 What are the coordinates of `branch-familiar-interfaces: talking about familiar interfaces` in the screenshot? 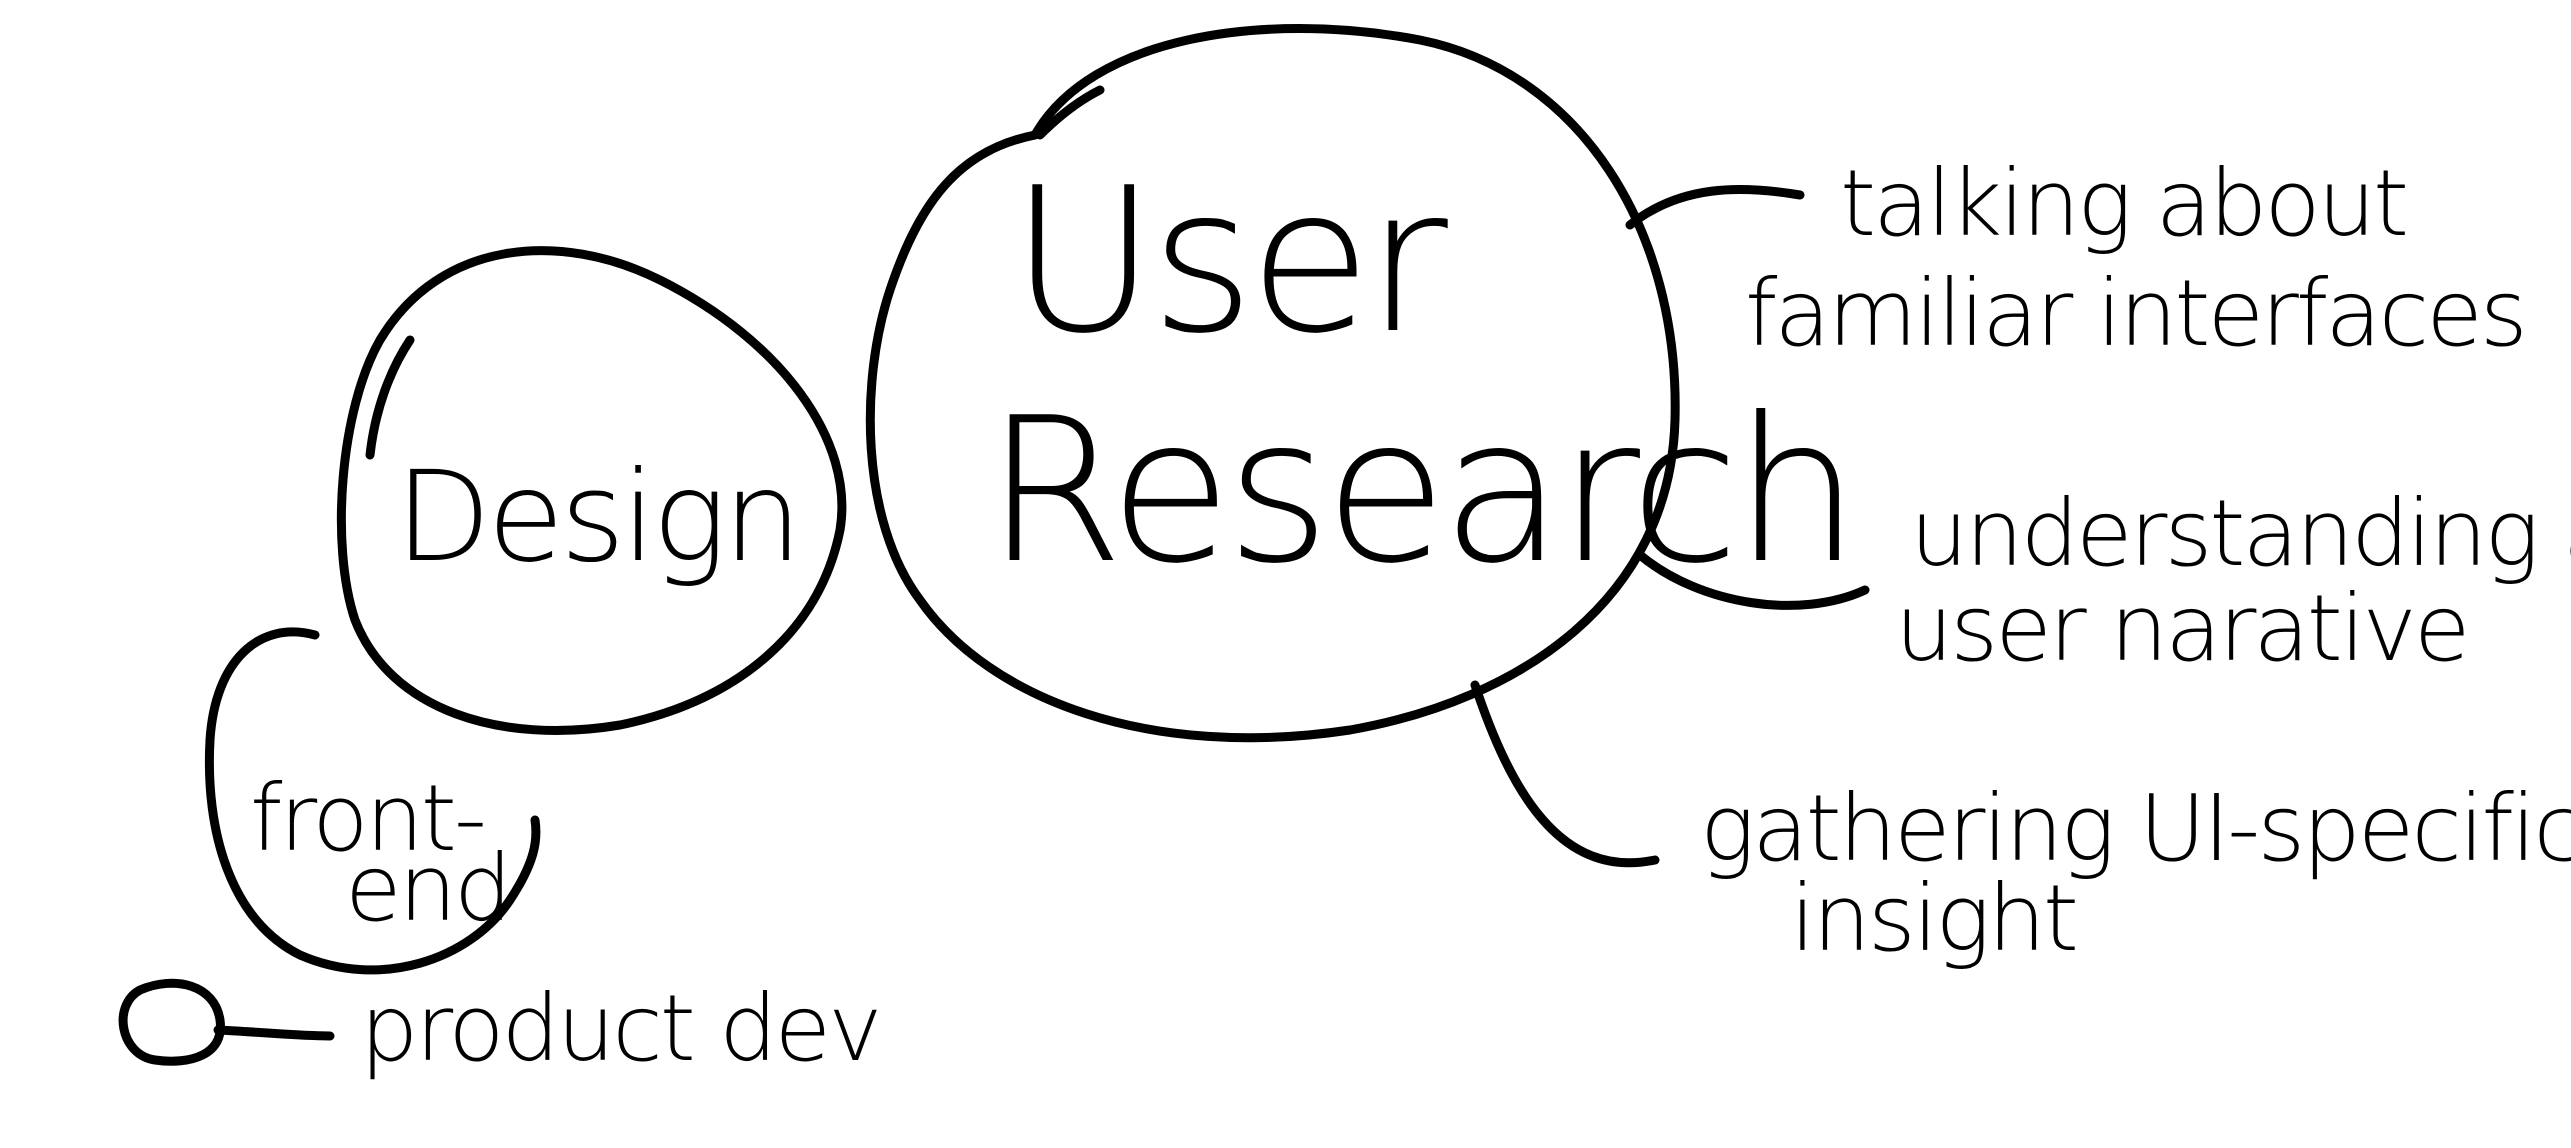 It's located at (2076, 258).